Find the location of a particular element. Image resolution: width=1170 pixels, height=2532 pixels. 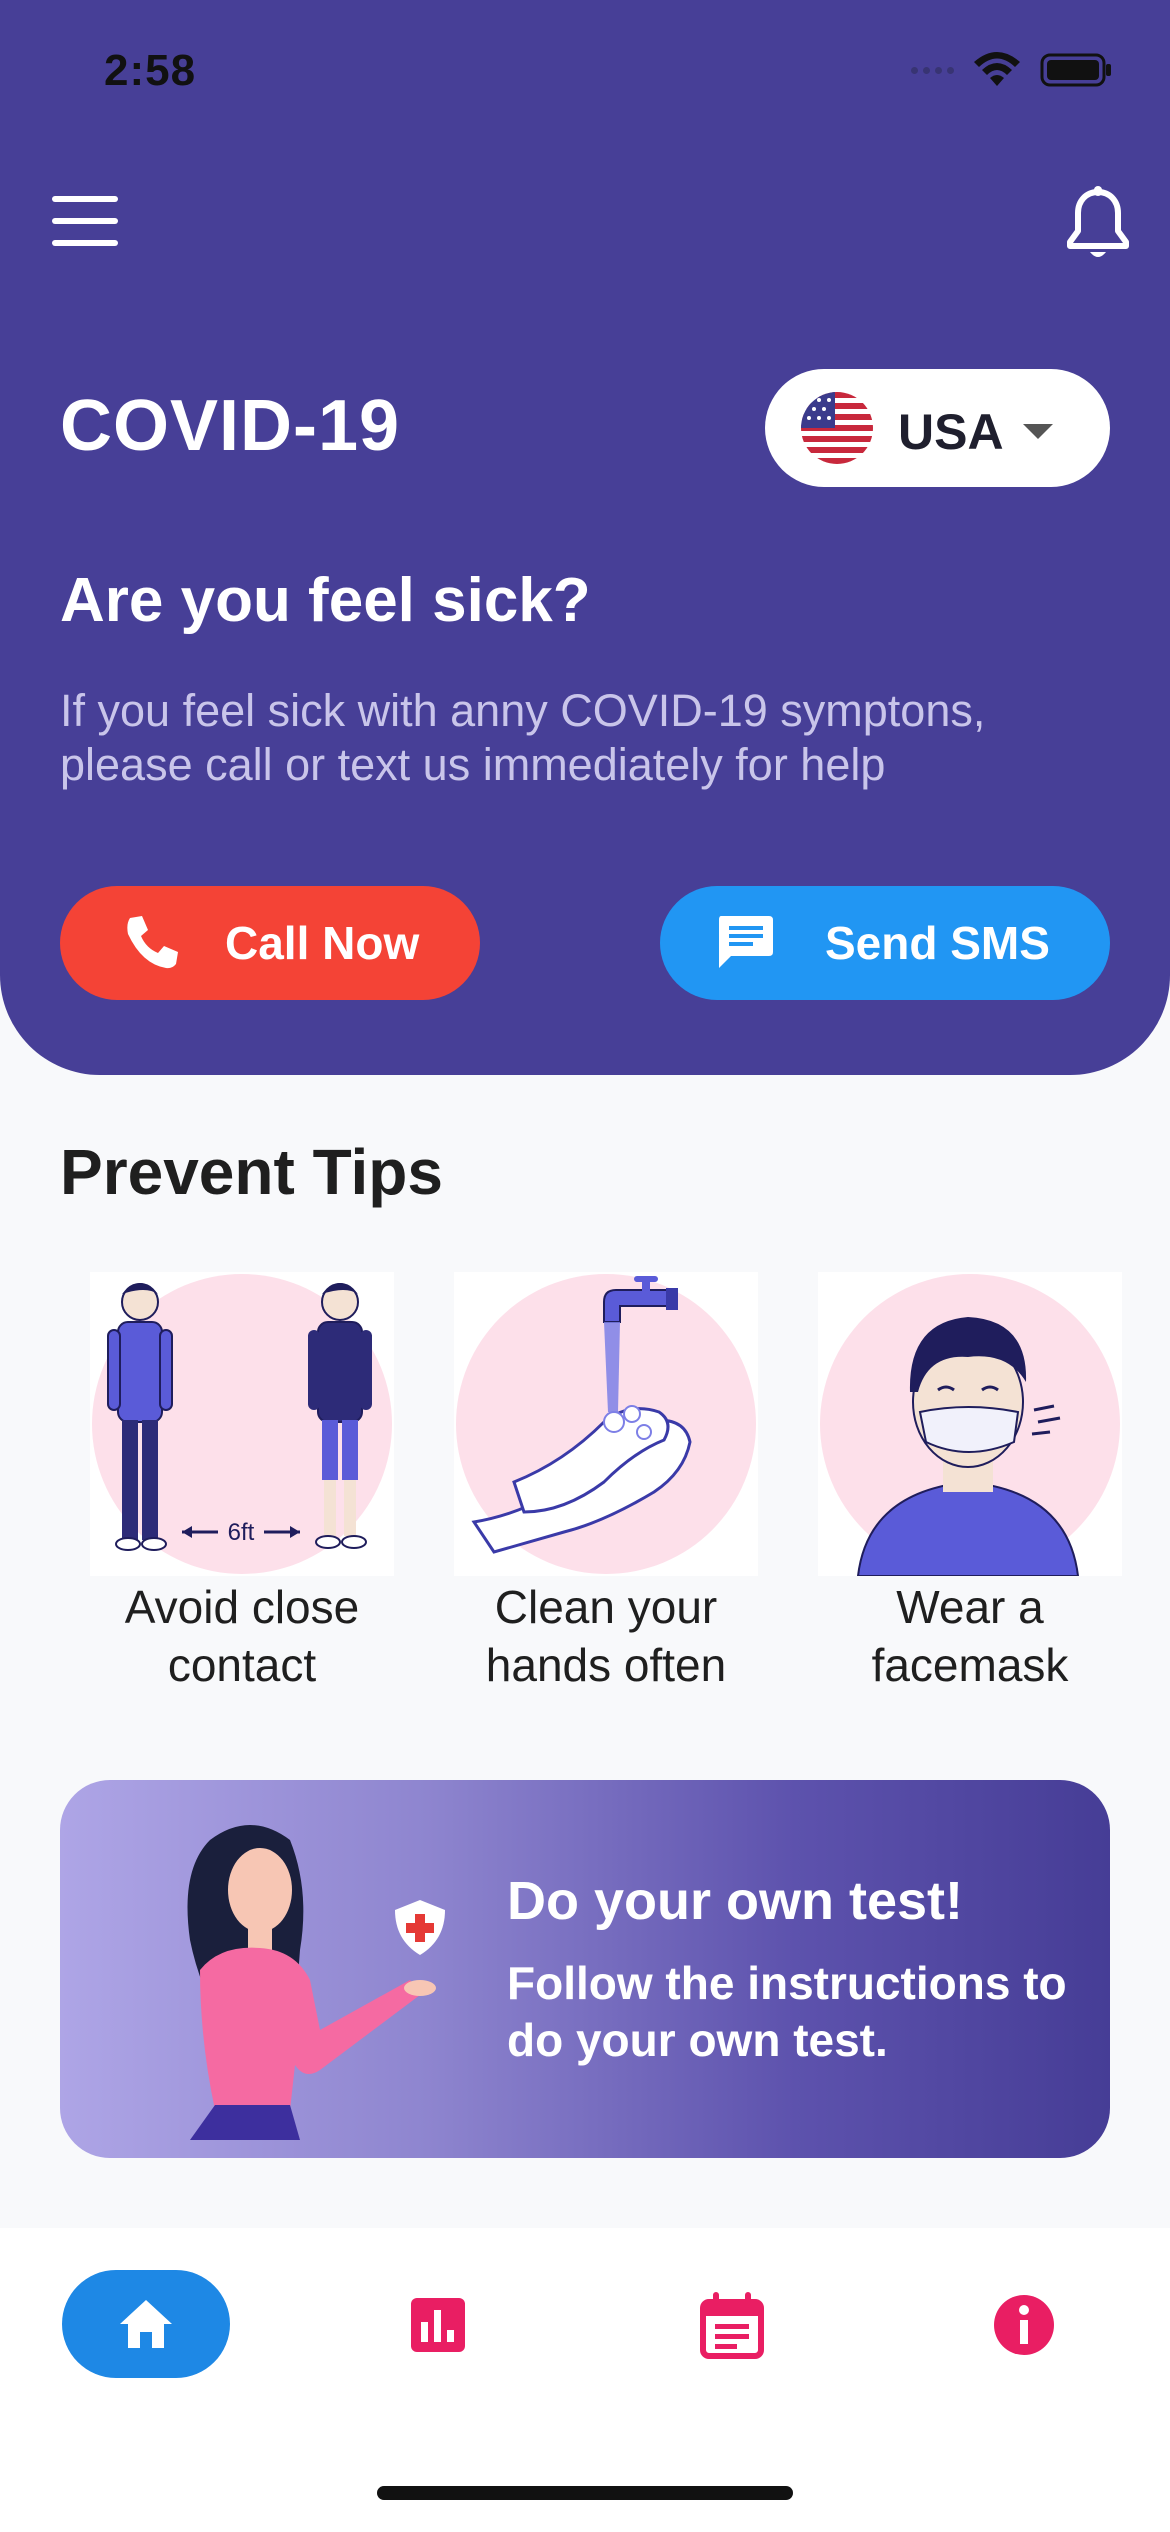

tip-wear-facemask: Wear a facemask is located at coordinates (970, 1483).